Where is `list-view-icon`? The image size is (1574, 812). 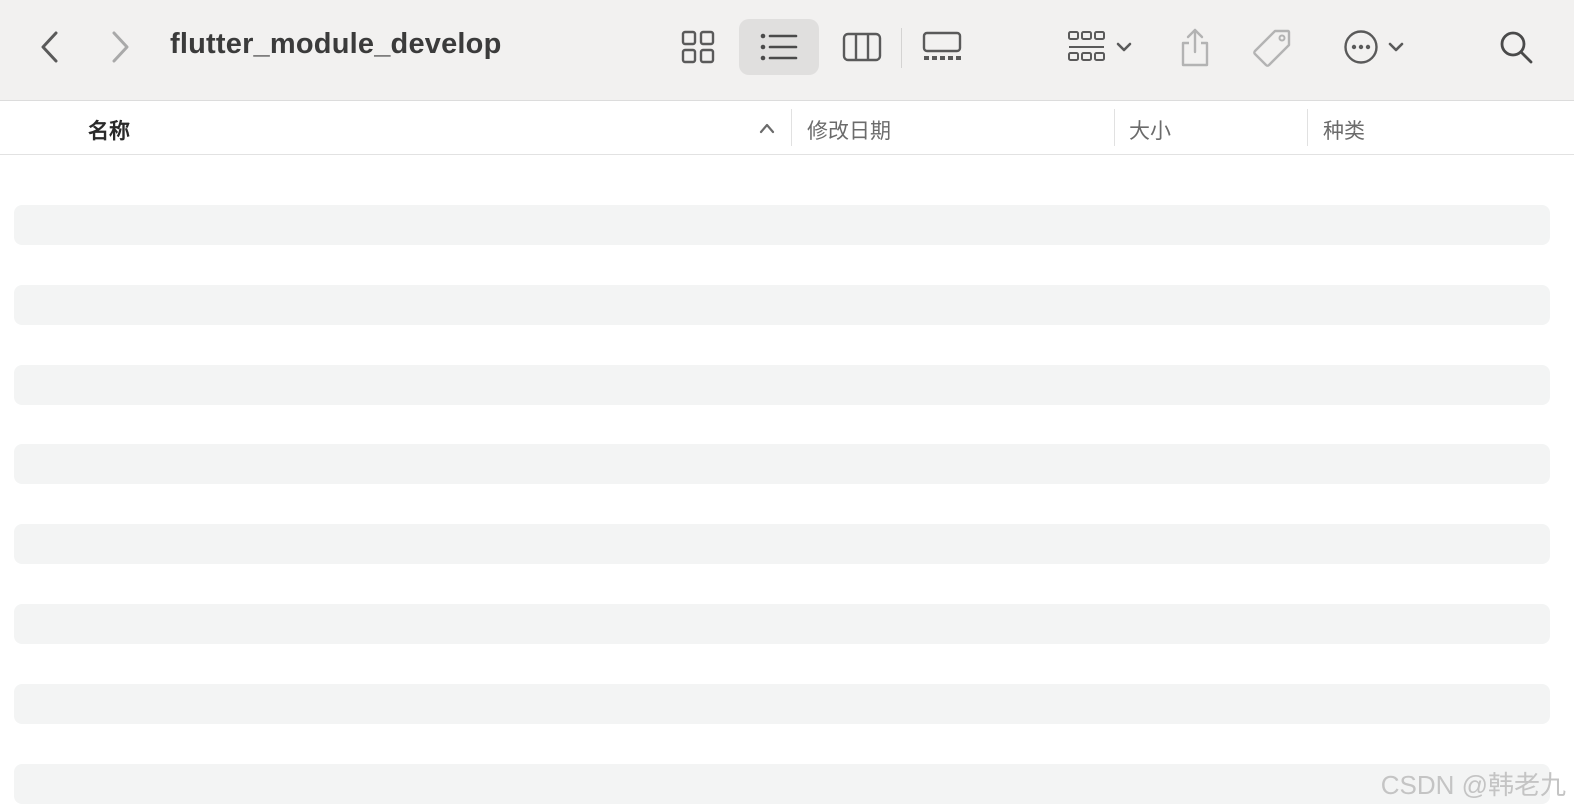 list-view-icon is located at coordinates (779, 47).